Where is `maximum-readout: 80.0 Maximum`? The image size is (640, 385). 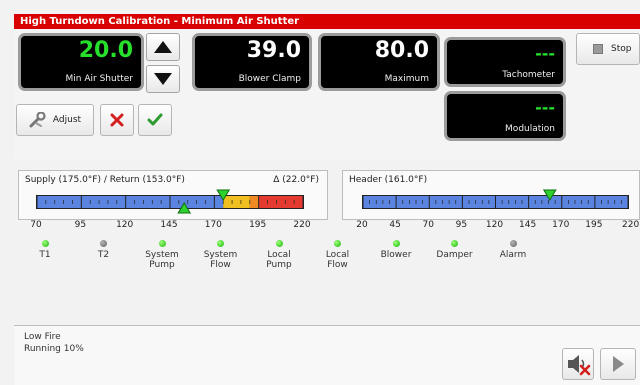
maximum-readout: 80.0 Maximum is located at coordinates (379, 62).